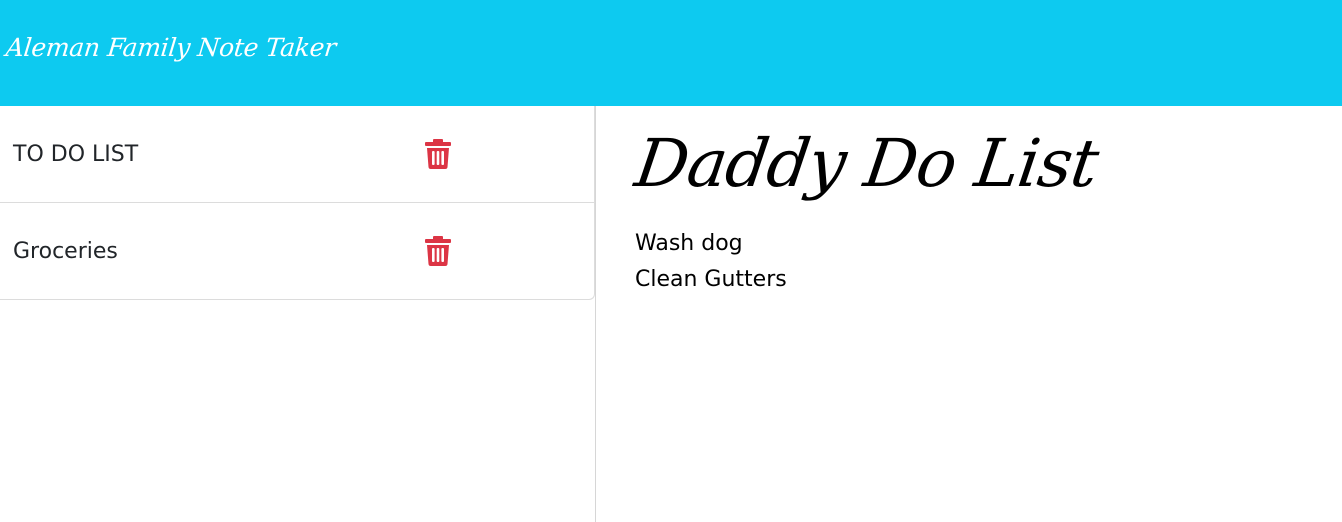  What do you see at coordinates (171, 48) in the screenshot?
I see `app-title: Aleman Family Note Taker` at bounding box center [171, 48].